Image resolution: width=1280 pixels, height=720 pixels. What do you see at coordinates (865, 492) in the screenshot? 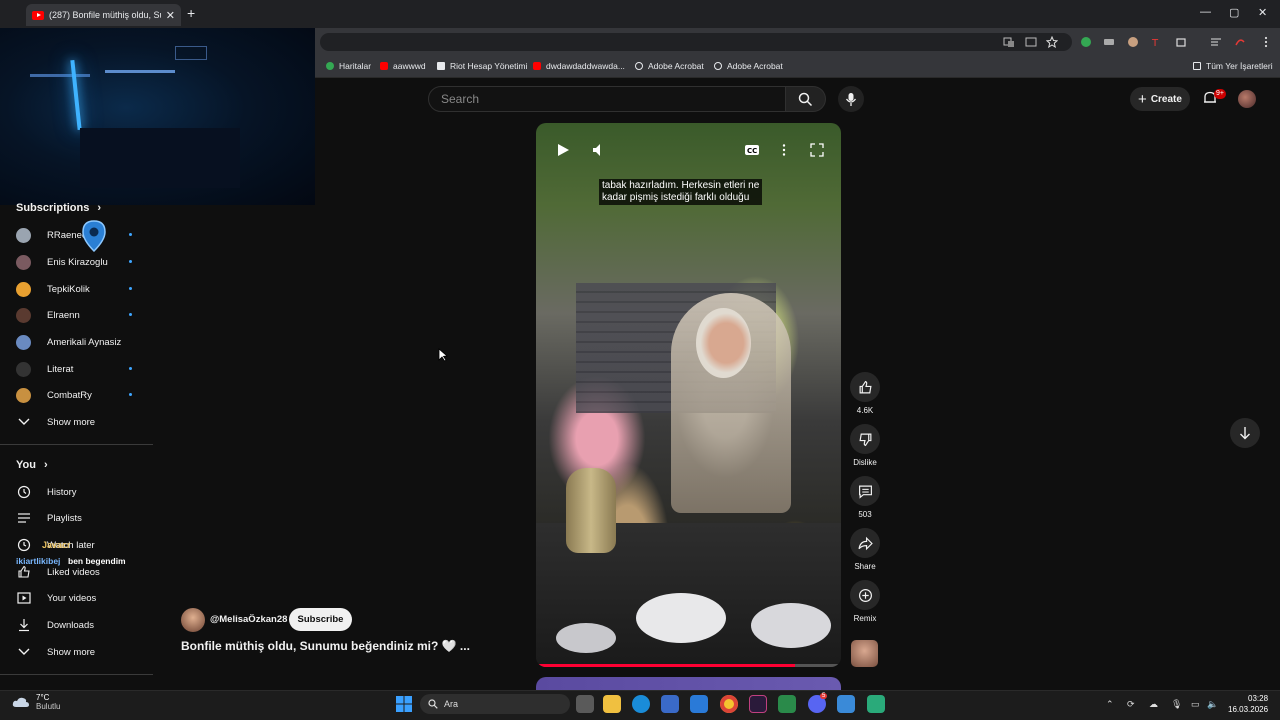
I see `comment-icon` at bounding box center [865, 492].